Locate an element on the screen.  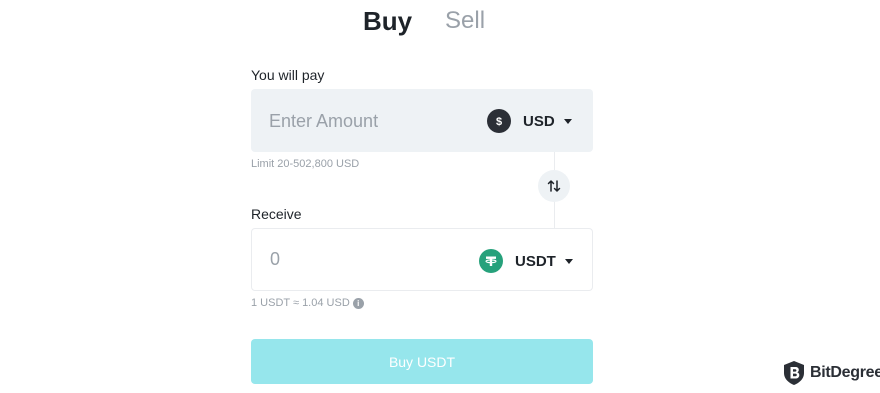
receive-currency-select: USDT is located at coordinates (526, 261).